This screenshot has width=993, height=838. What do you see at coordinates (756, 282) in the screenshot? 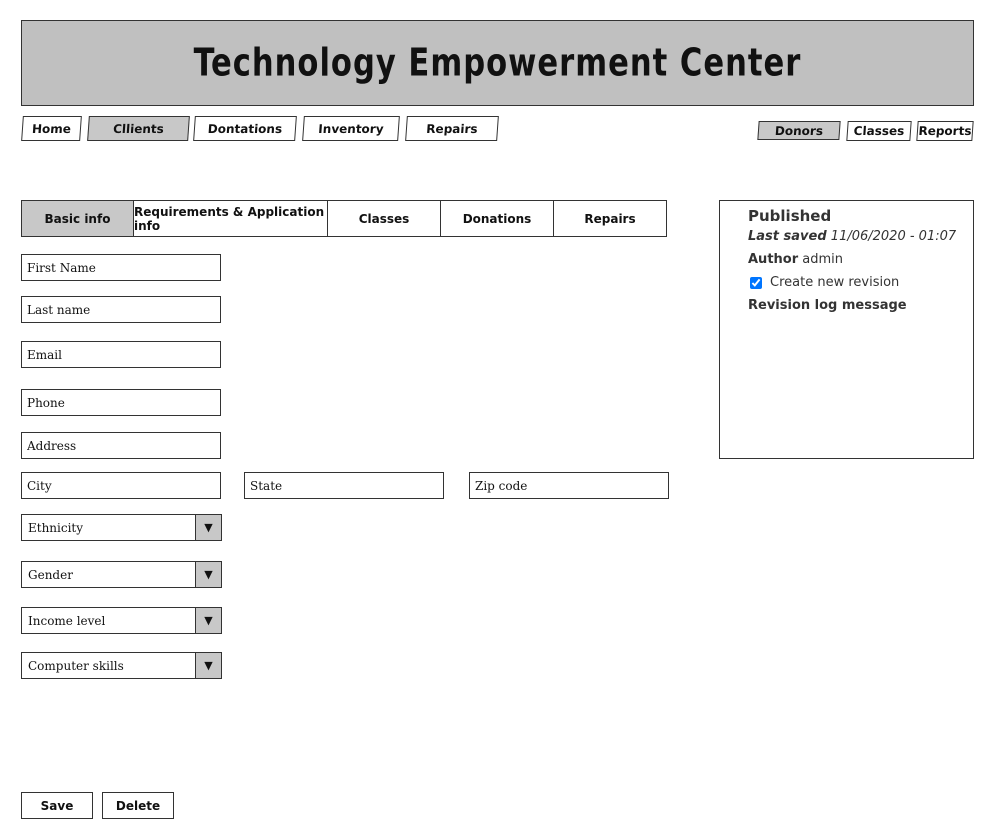
I see `create-revision-checkbox` at bounding box center [756, 282].